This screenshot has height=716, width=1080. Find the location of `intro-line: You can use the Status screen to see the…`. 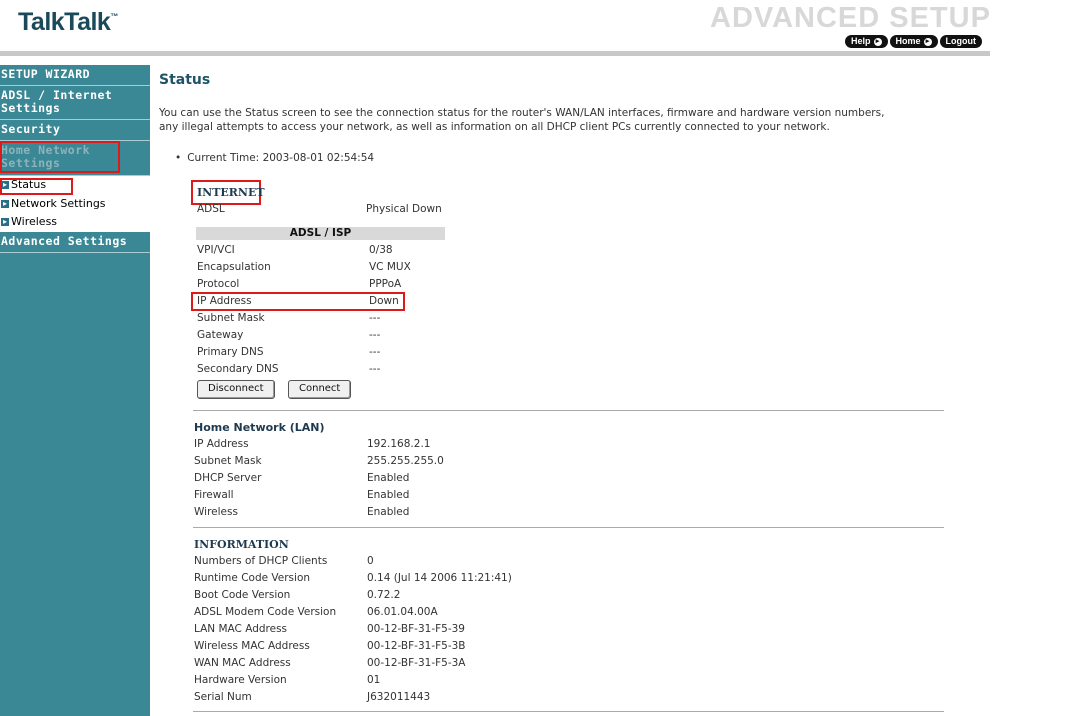

intro-line: You can use the Status screen to see the… is located at coordinates (522, 113).